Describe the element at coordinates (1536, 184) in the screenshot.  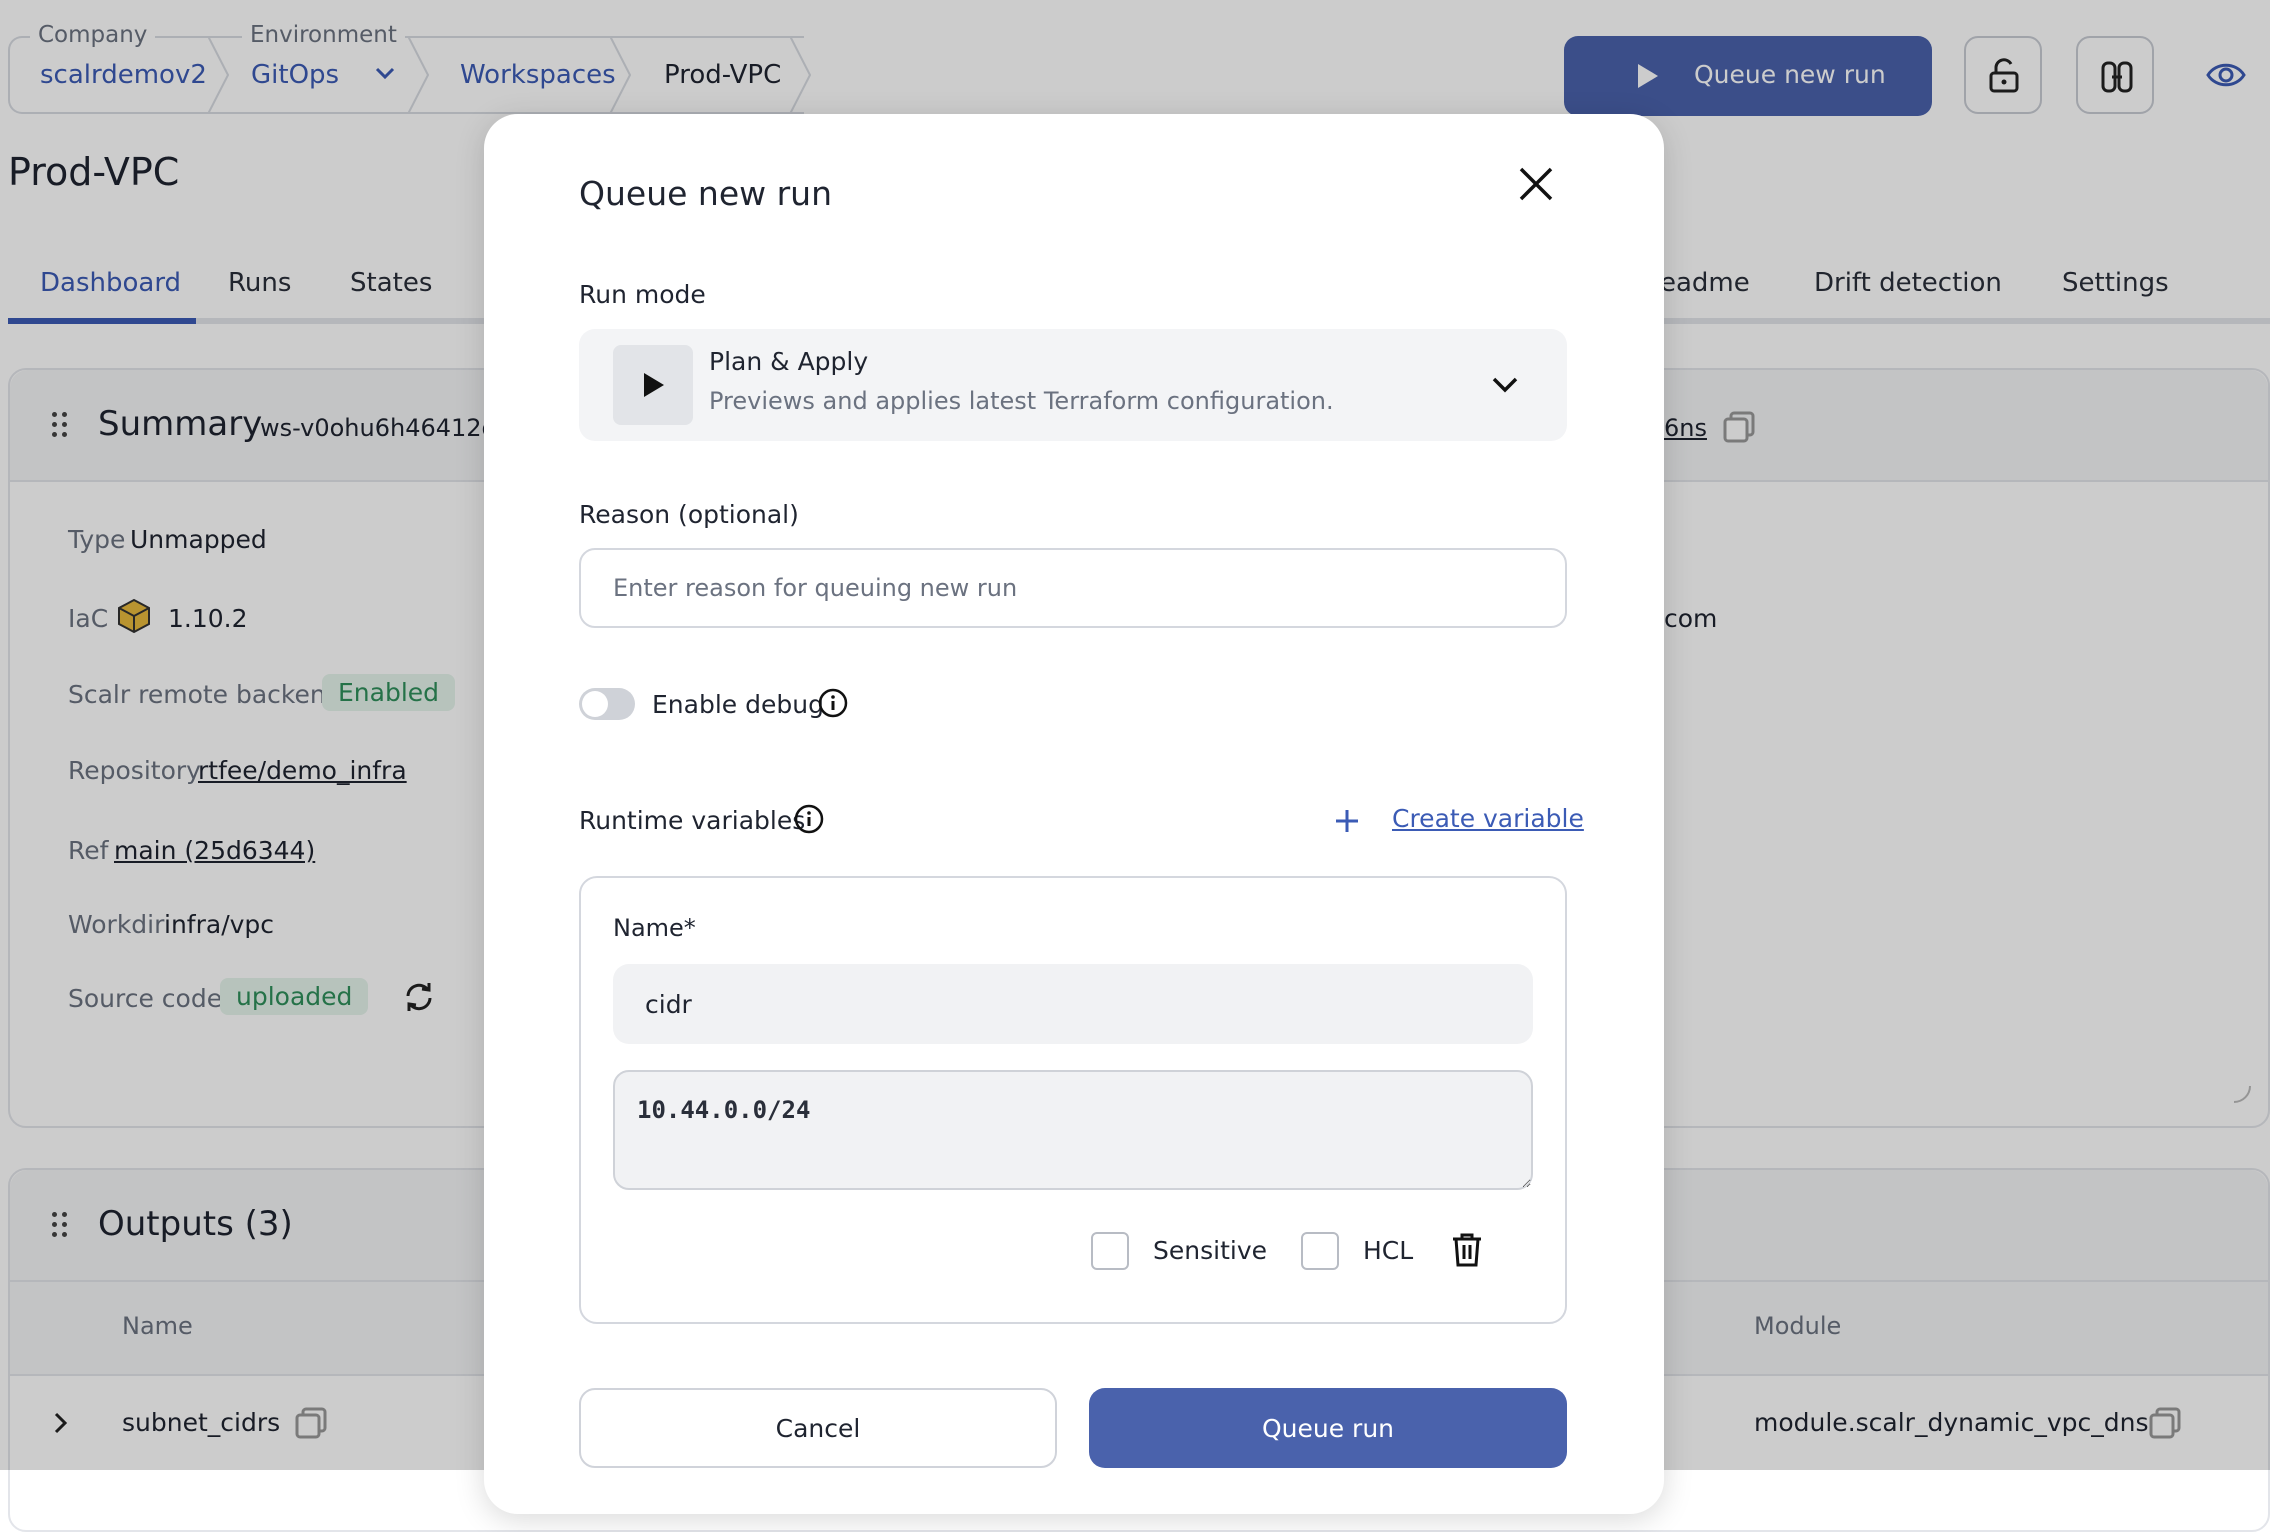
I see `close-icon` at that location.